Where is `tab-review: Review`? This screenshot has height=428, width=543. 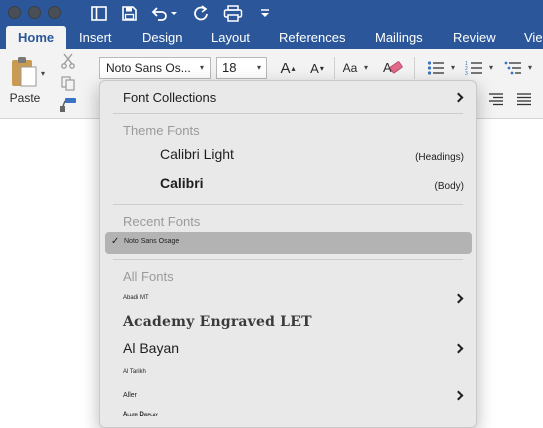
tab-review: Review is located at coordinates (474, 37).